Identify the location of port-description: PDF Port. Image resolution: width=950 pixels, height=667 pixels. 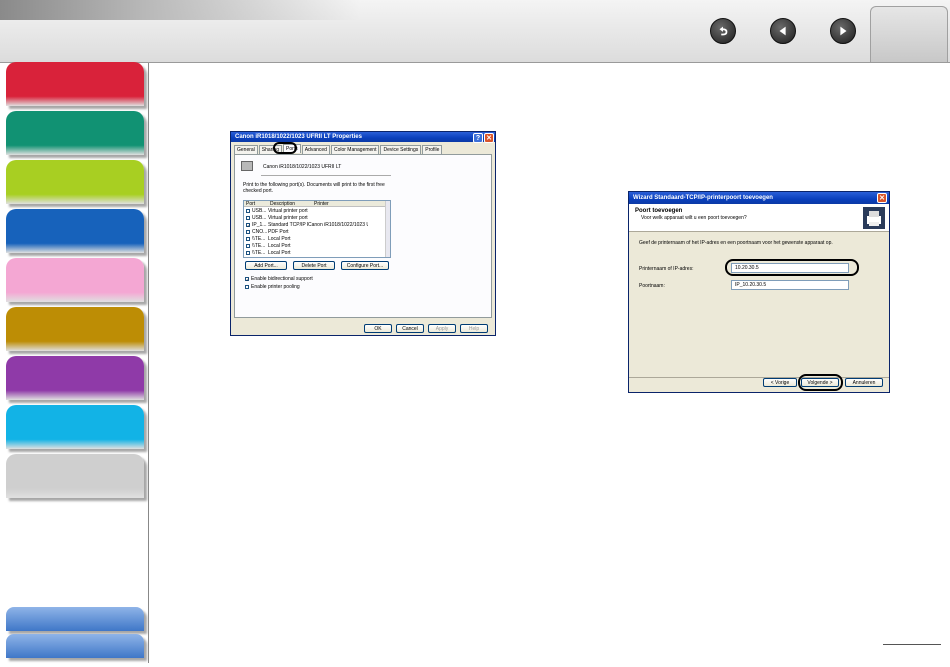
(278, 231).